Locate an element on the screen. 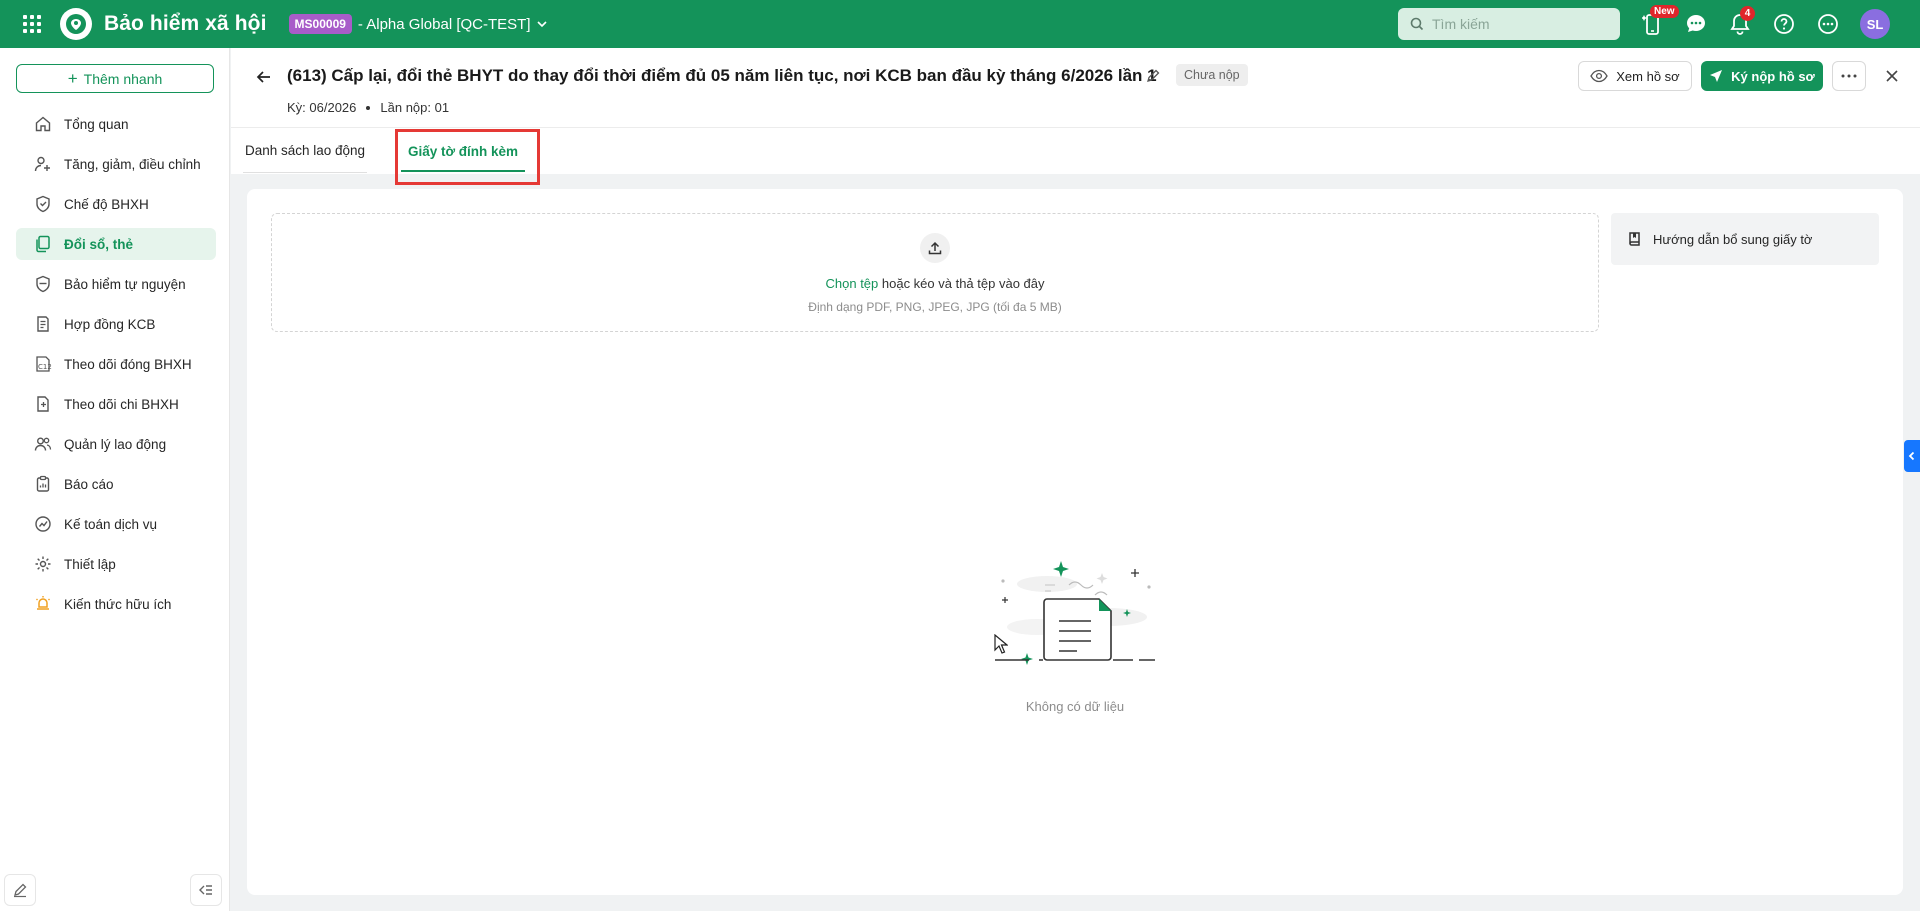 The height and width of the screenshot is (911, 1920). contract-icon is located at coordinates (43, 324).